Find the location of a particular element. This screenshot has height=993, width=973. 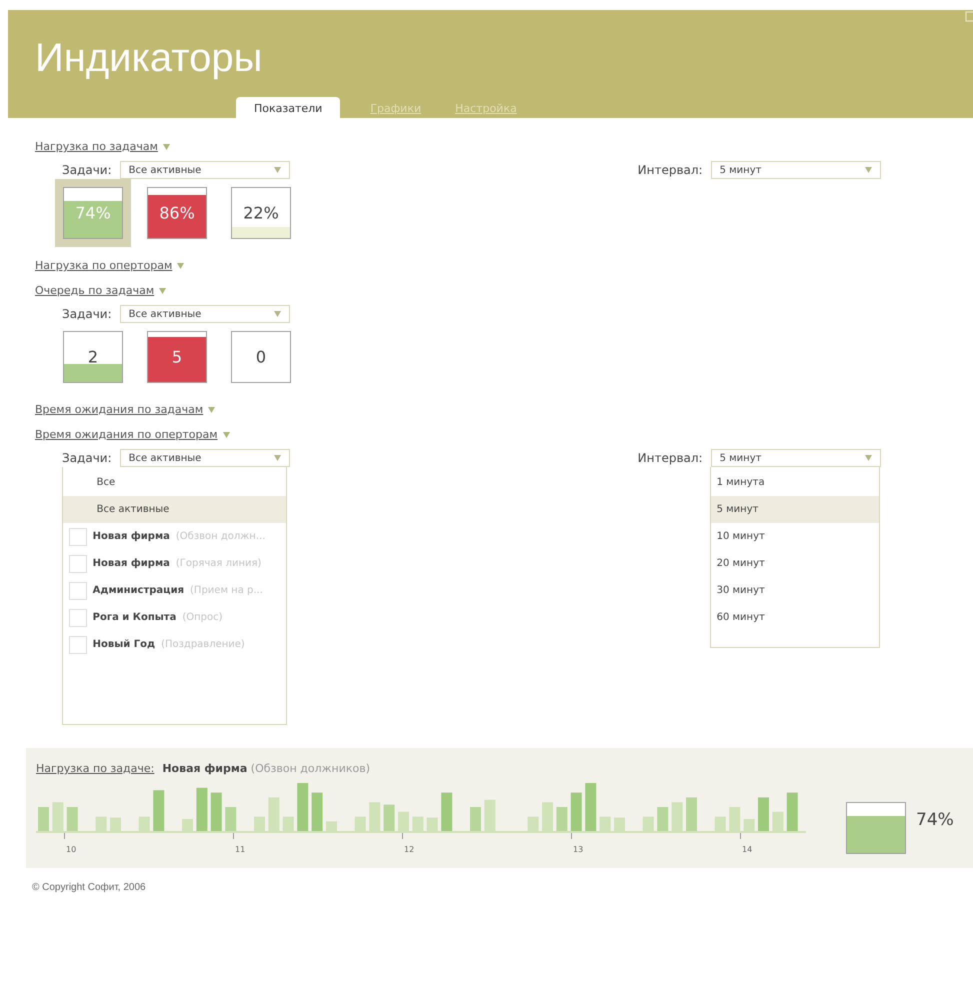

section-link: Нагрузка по задачам is located at coordinates (96, 146).